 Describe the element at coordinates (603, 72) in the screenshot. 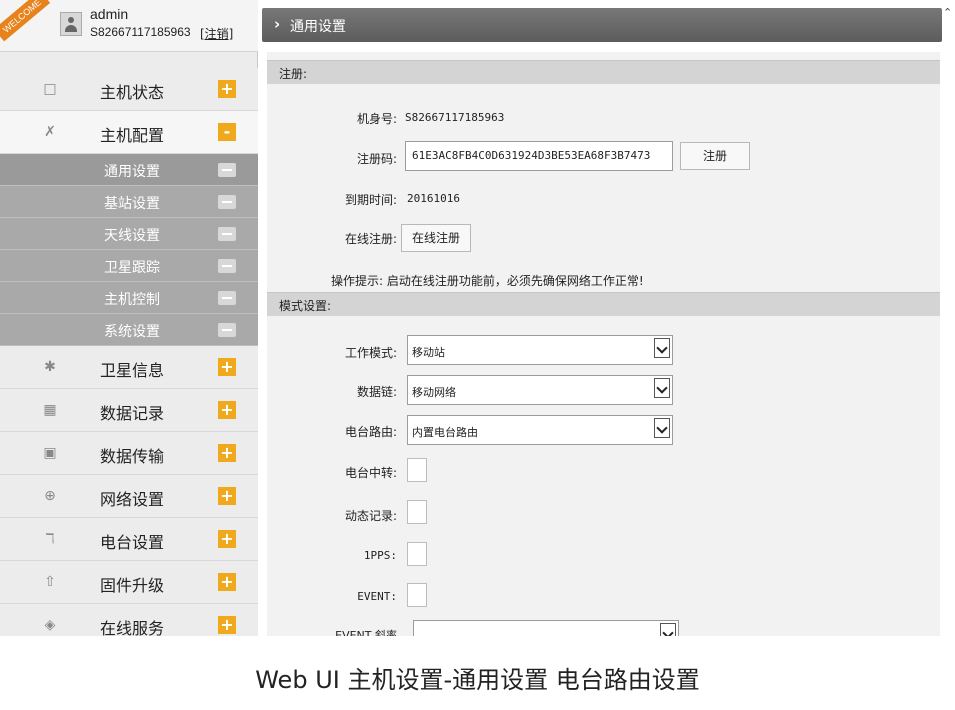

I see `section-register: 注册:` at that location.